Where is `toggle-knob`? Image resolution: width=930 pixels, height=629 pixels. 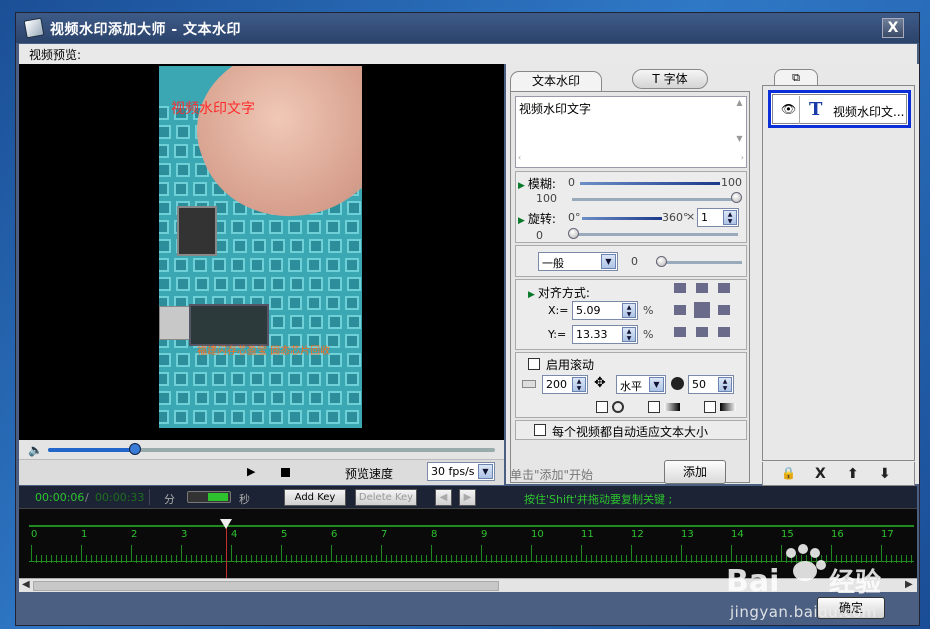
toggle-knob is located at coordinates (218, 497).